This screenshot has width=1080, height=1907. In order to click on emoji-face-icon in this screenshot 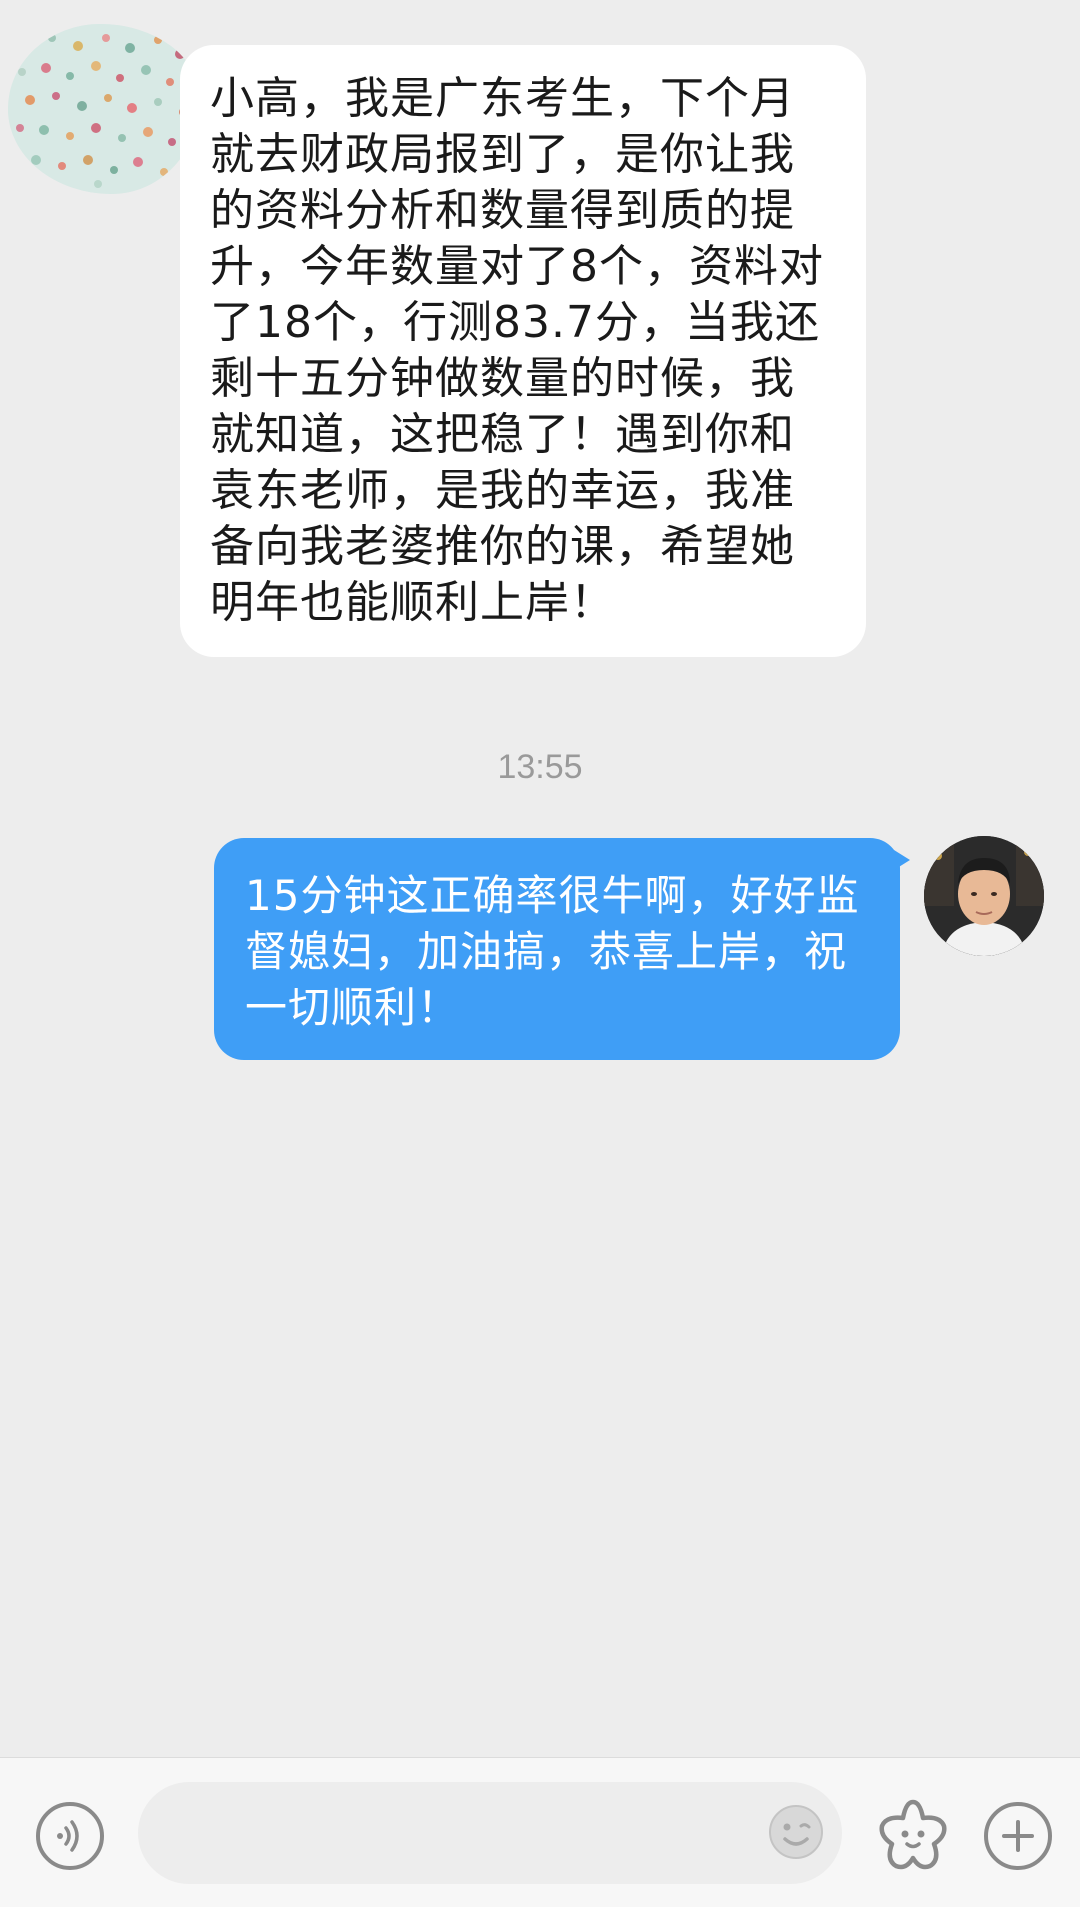, I will do `click(796, 1832)`.